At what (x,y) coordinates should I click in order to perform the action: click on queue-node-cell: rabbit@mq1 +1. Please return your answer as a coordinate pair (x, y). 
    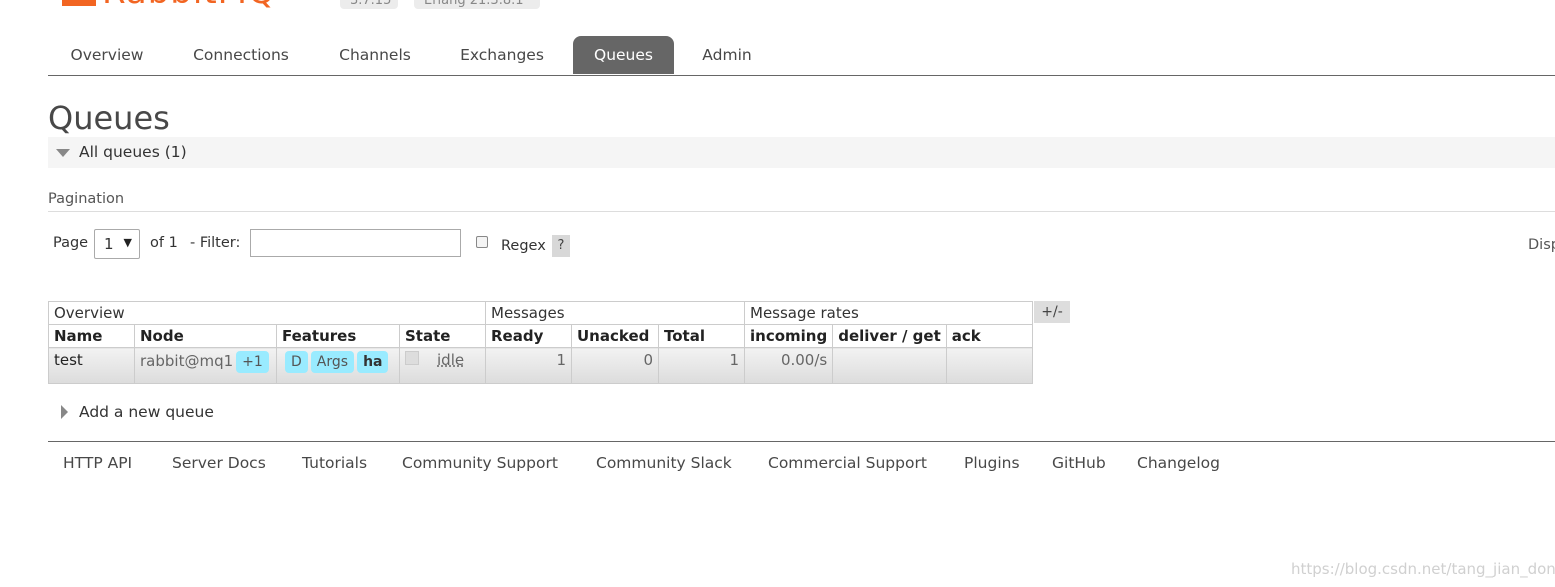
    Looking at the image, I should click on (205, 365).